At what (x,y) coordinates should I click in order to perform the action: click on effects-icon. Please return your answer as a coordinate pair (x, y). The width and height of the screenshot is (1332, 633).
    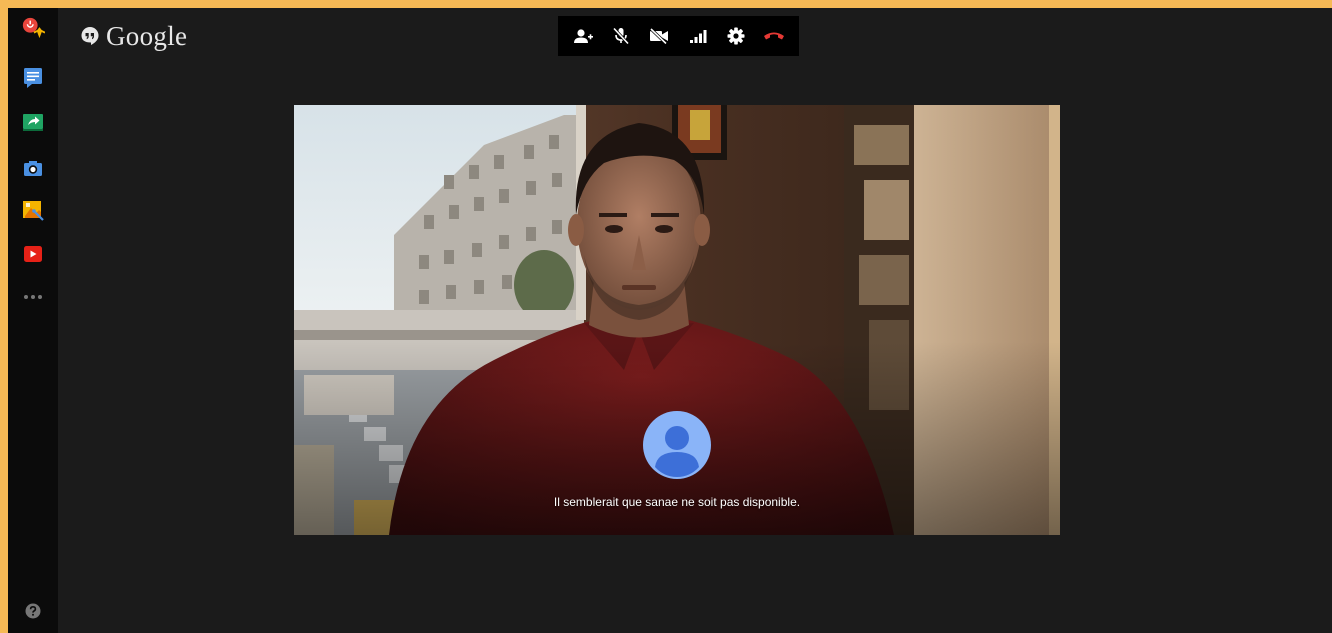
    Looking at the image, I should click on (33, 210).